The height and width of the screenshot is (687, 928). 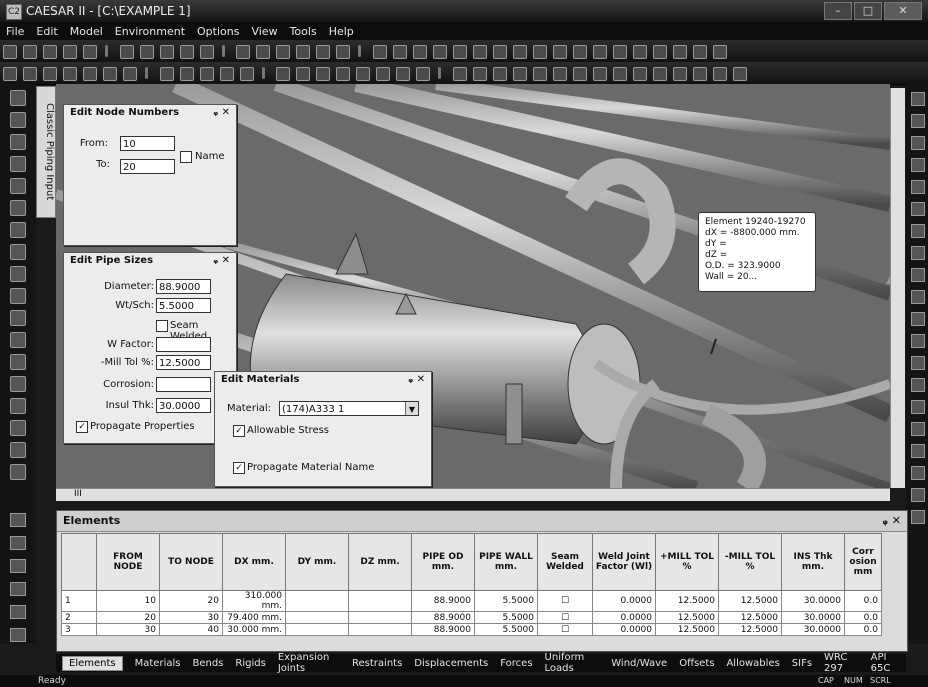 What do you see at coordinates (70, 74) in the screenshot?
I see `cut-icon` at bounding box center [70, 74].